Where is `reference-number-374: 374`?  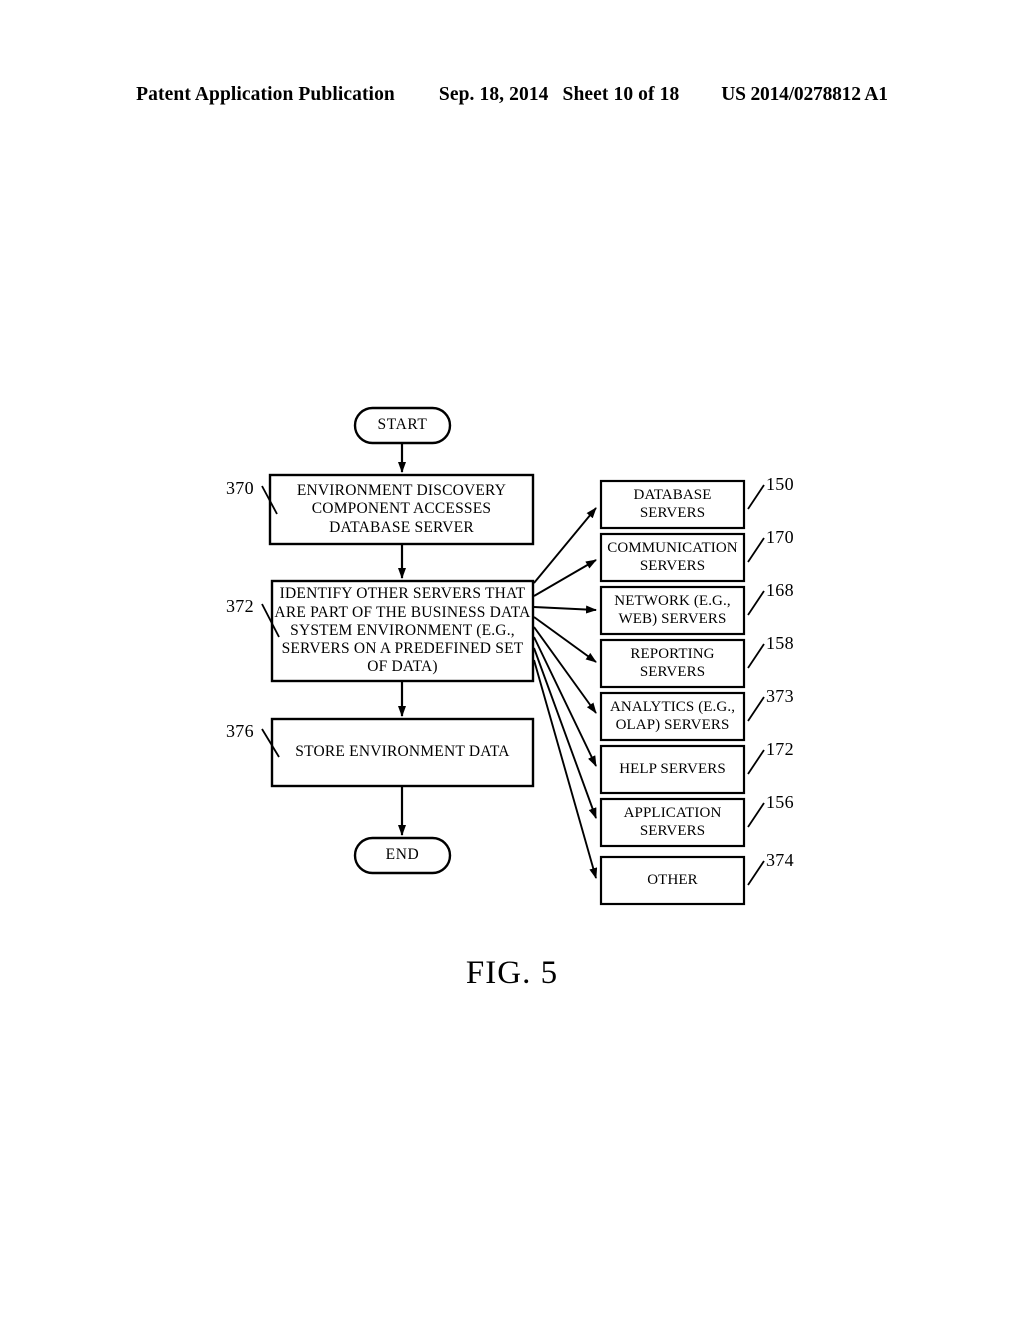 reference-number-374: 374 is located at coordinates (780, 860).